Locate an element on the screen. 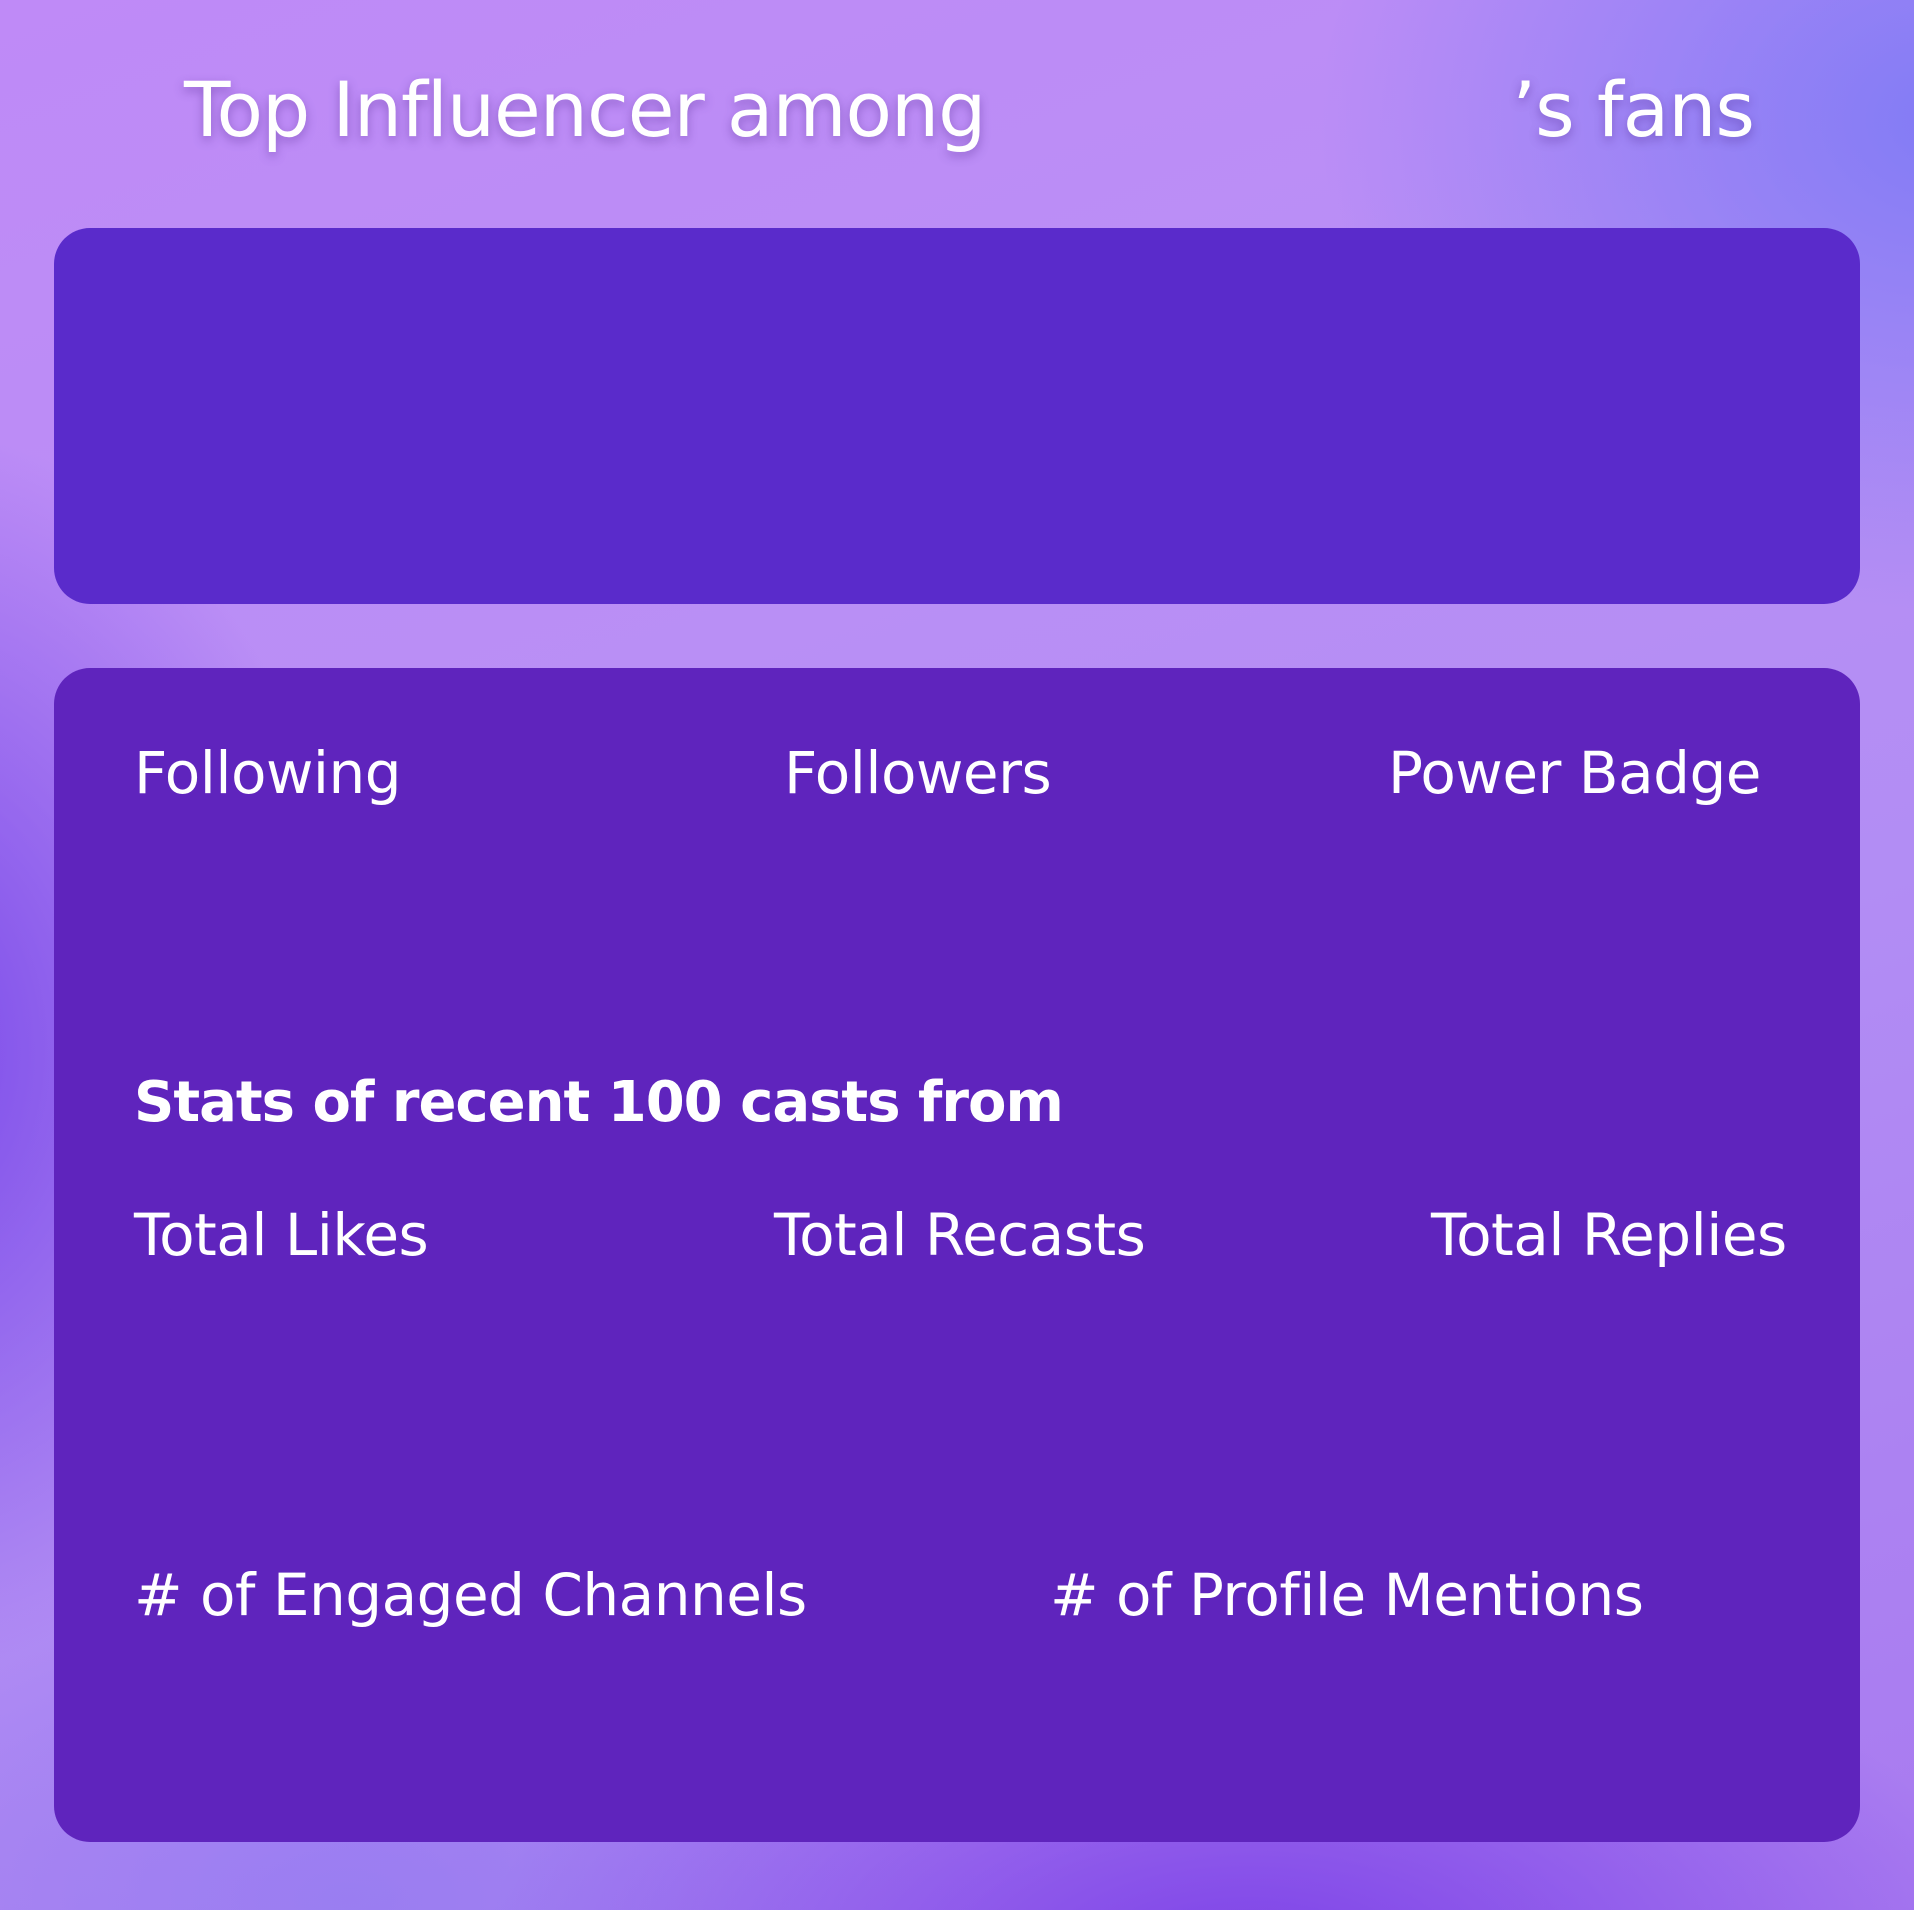 This screenshot has width=1914, height=1910. page-title: Top Influencer among ’s fans is located at coordinates (957, 110).